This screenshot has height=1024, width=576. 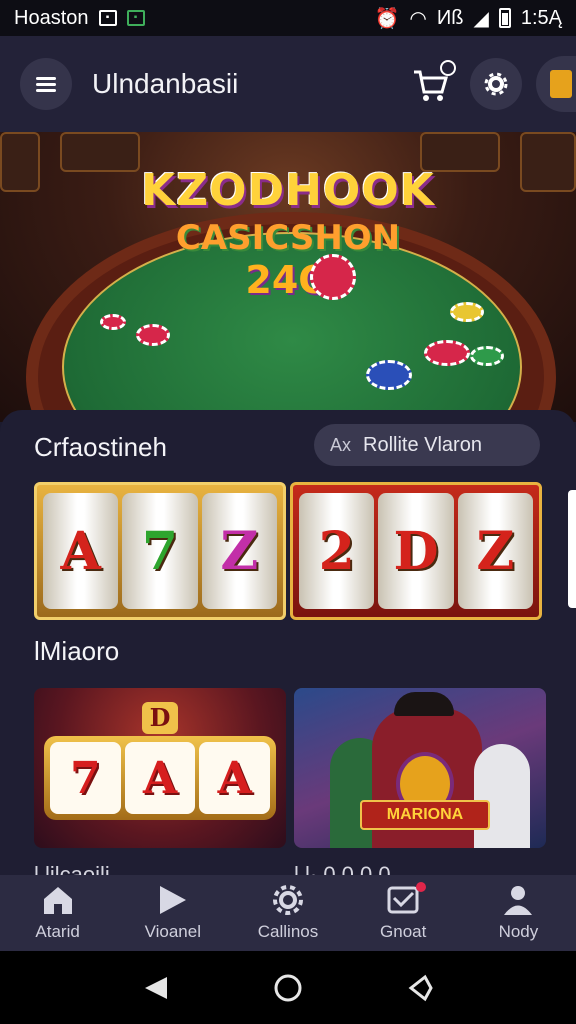 I want to click on filter-pill: Aх Rollite Vlaron, so click(x=427, y=445).